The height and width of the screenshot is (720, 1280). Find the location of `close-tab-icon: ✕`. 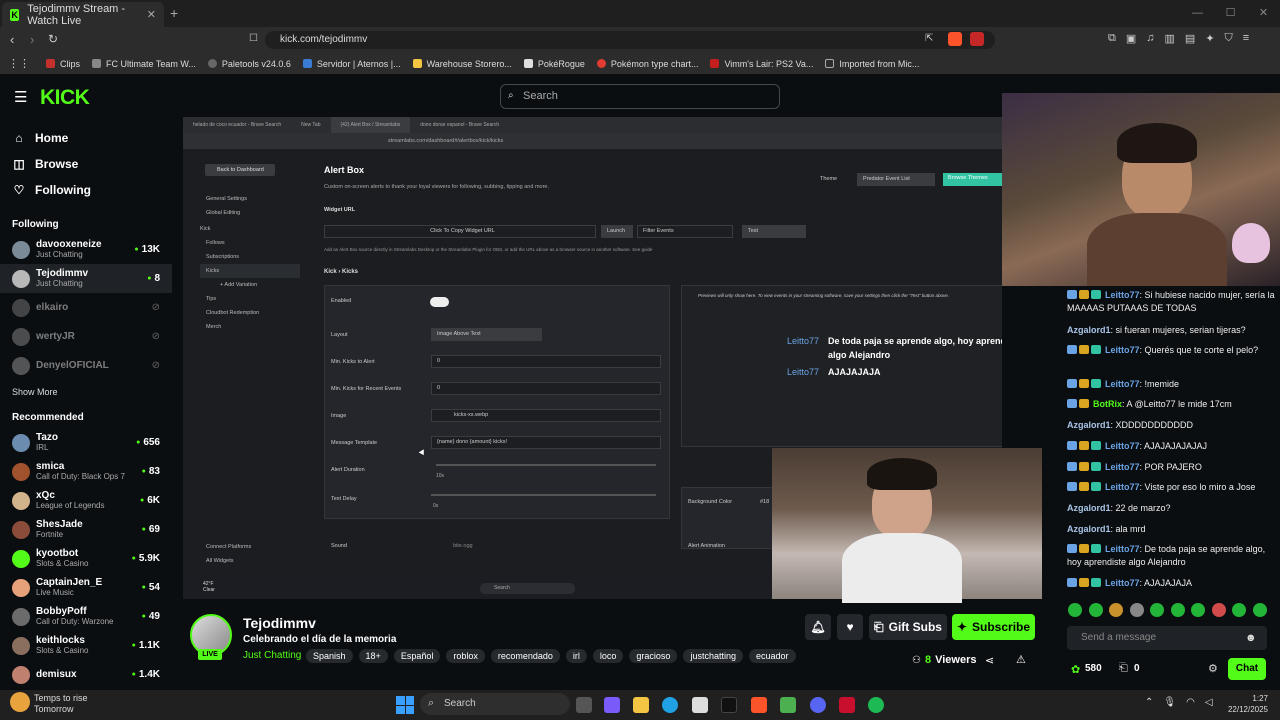

close-tab-icon: ✕ is located at coordinates (151, 14).